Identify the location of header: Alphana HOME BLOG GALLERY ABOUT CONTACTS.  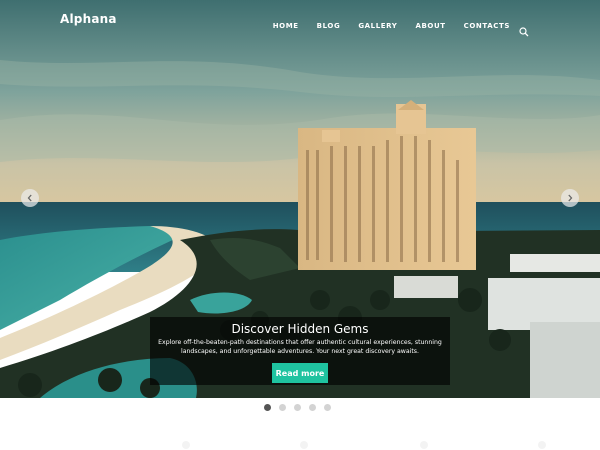
(300, 23).